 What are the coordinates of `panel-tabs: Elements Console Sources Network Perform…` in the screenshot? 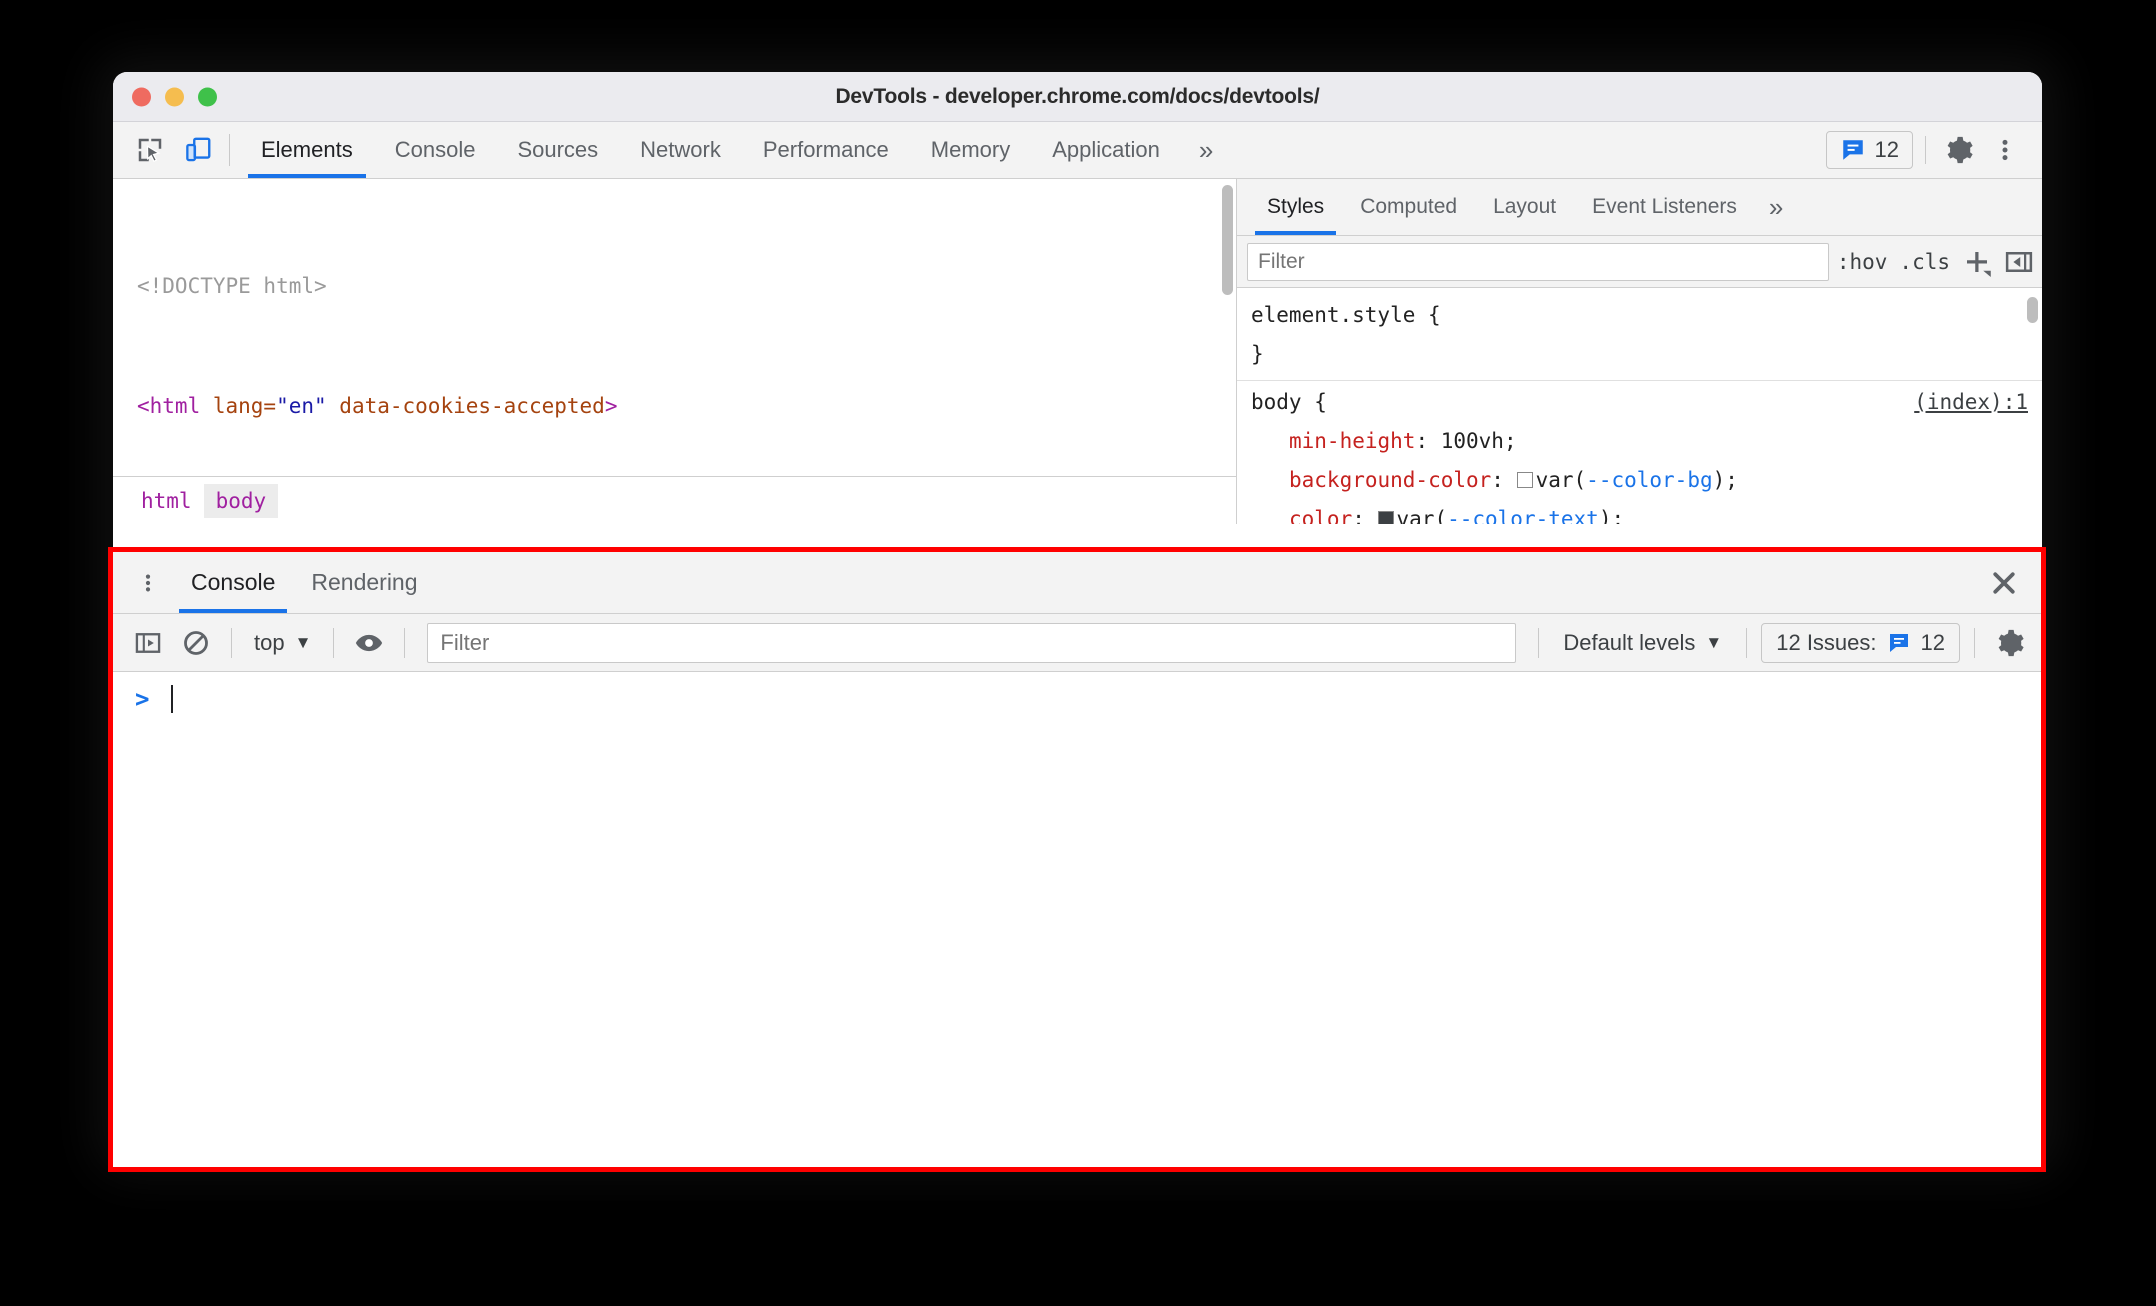 It's located at (710, 150).